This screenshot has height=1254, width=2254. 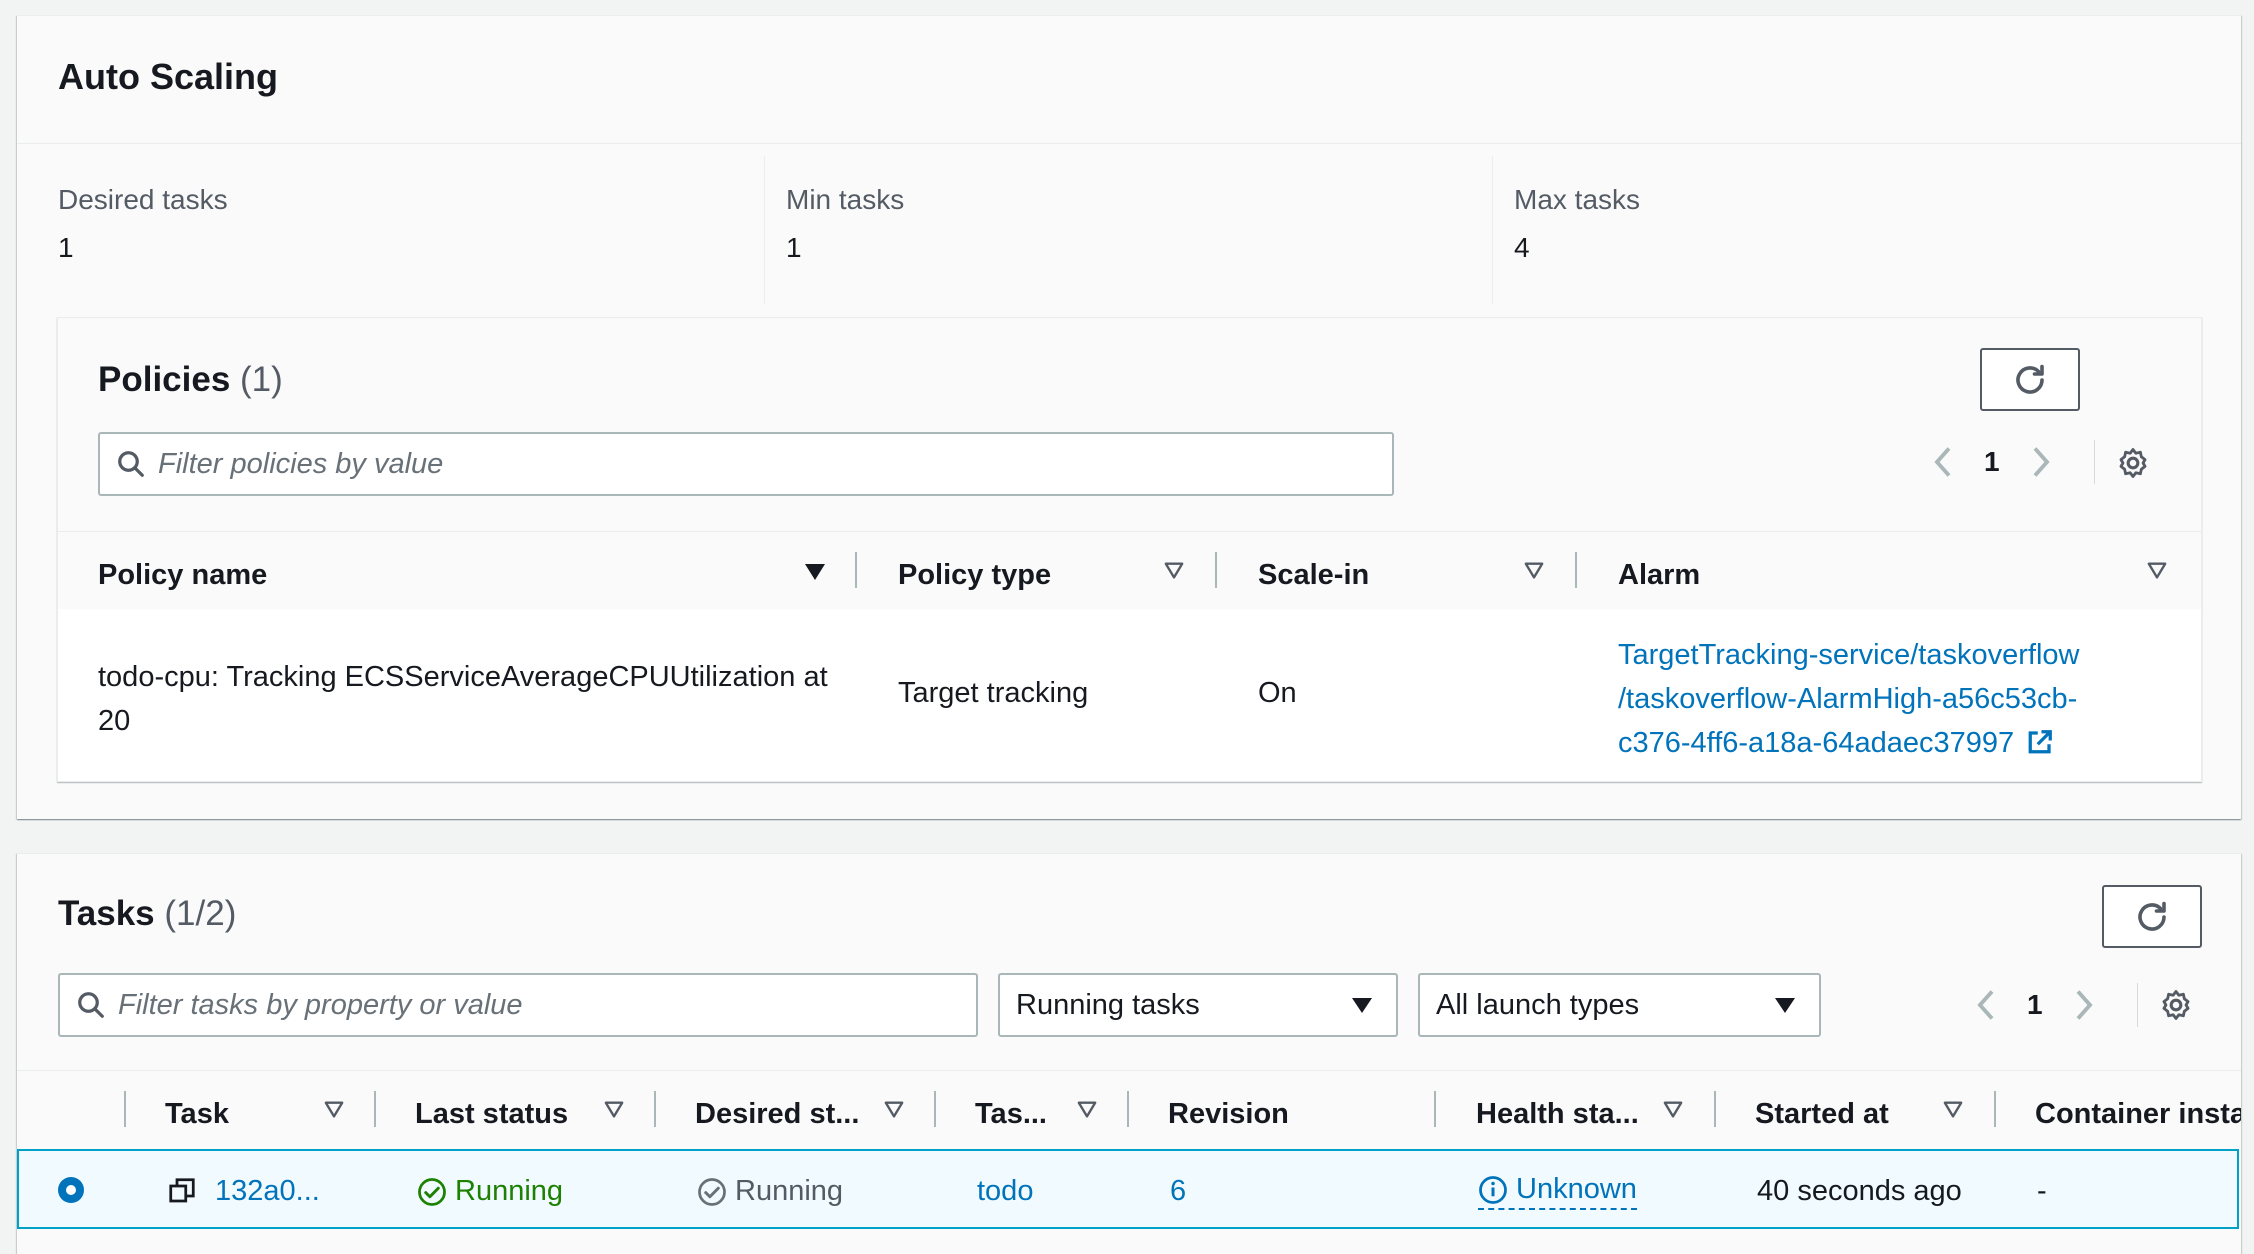 I want to click on col-started-at: Started at, so click(x=1822, y=1114).